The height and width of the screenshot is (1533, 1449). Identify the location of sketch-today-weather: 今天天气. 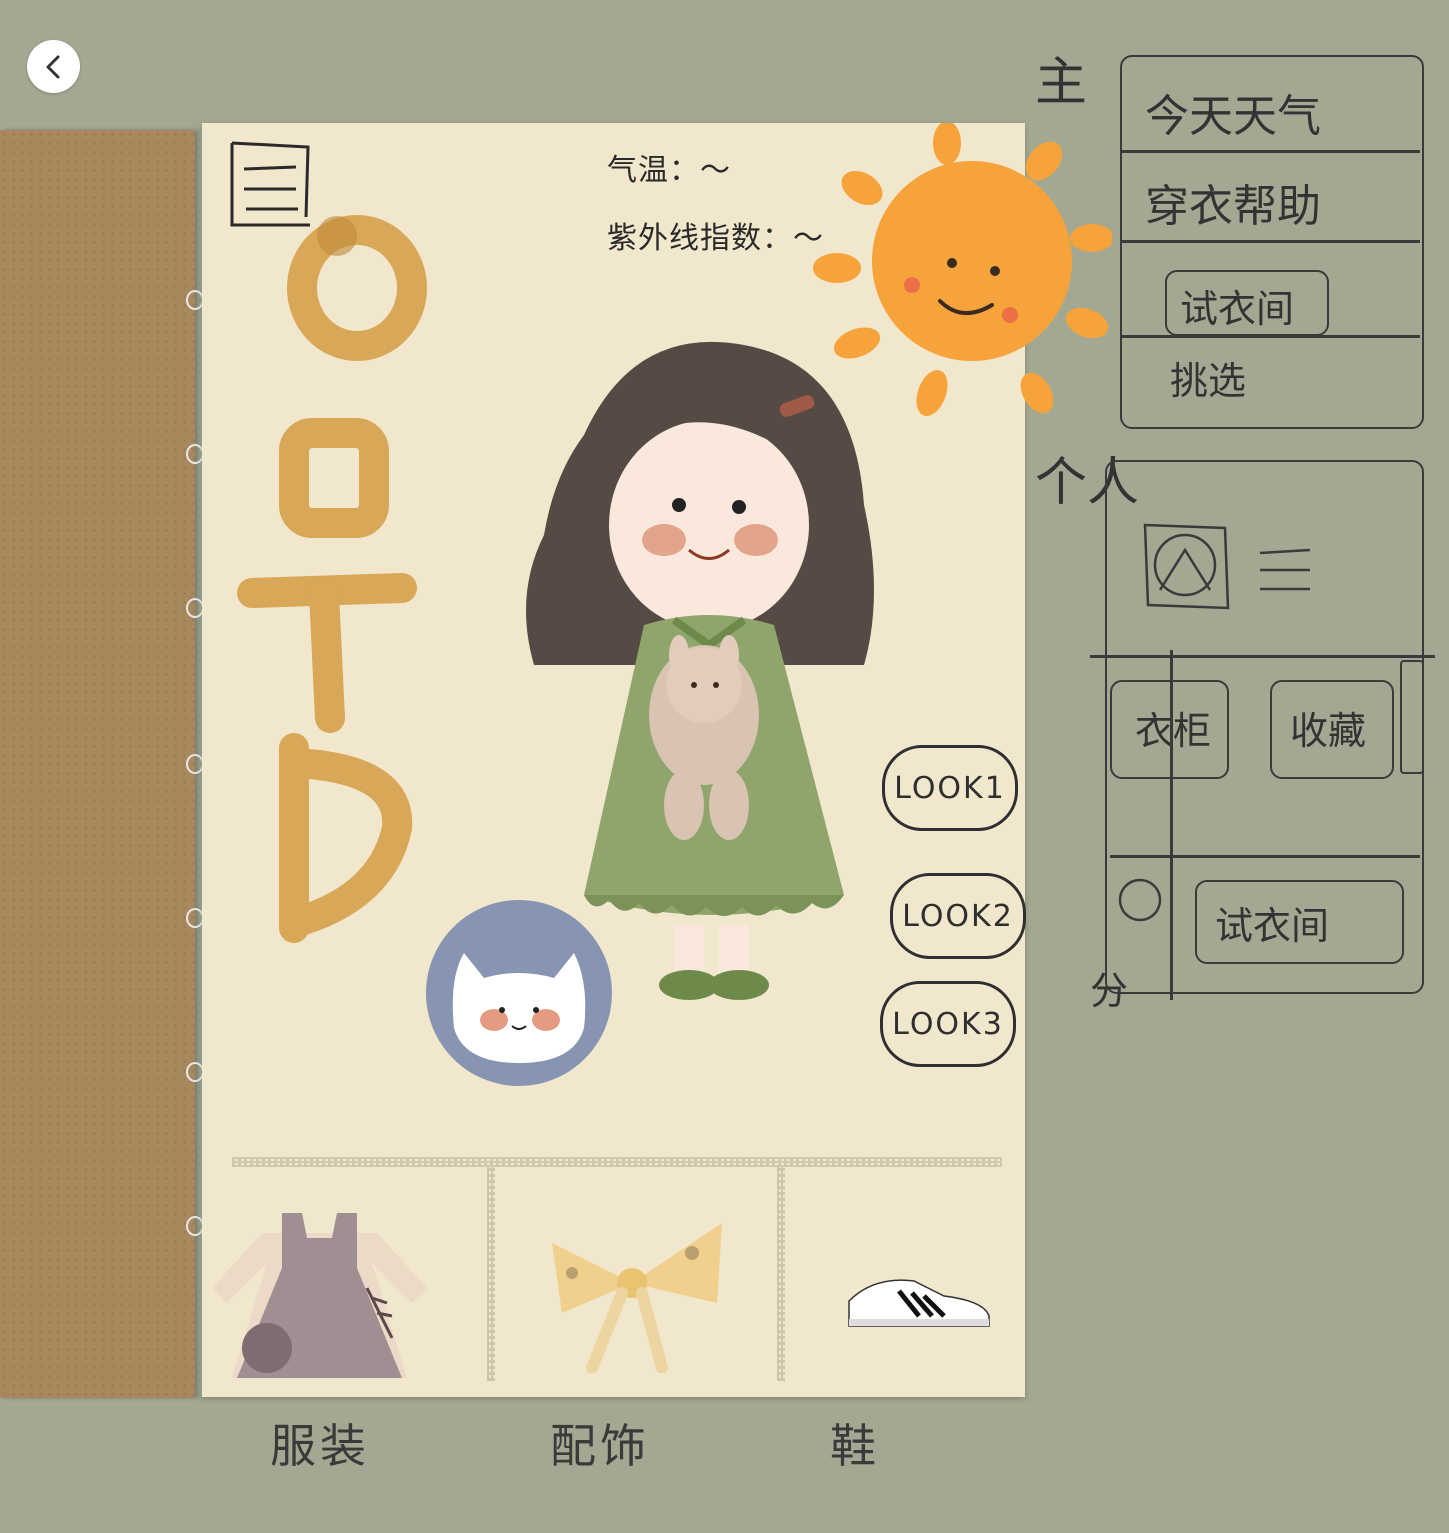
(1233, 116).